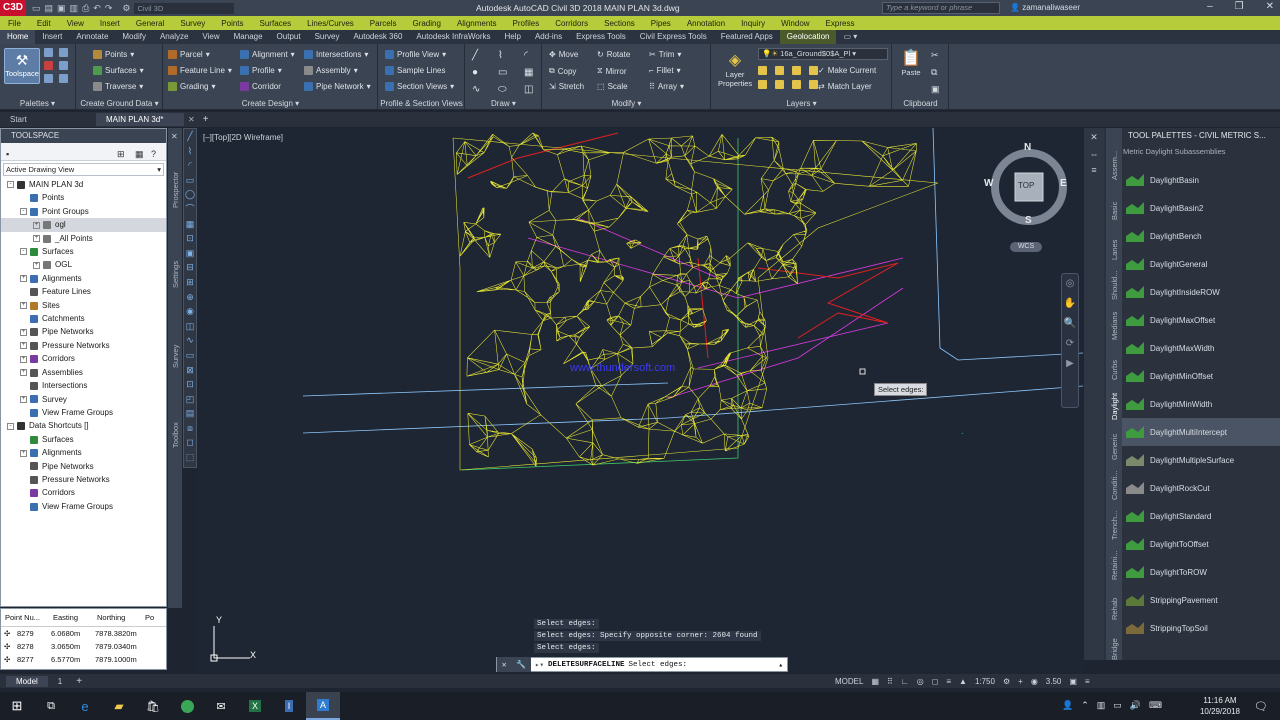  Describe the element at coordinates (1261, 706) in the screenshot. I see `action-center-icon: 🗨` at that location.